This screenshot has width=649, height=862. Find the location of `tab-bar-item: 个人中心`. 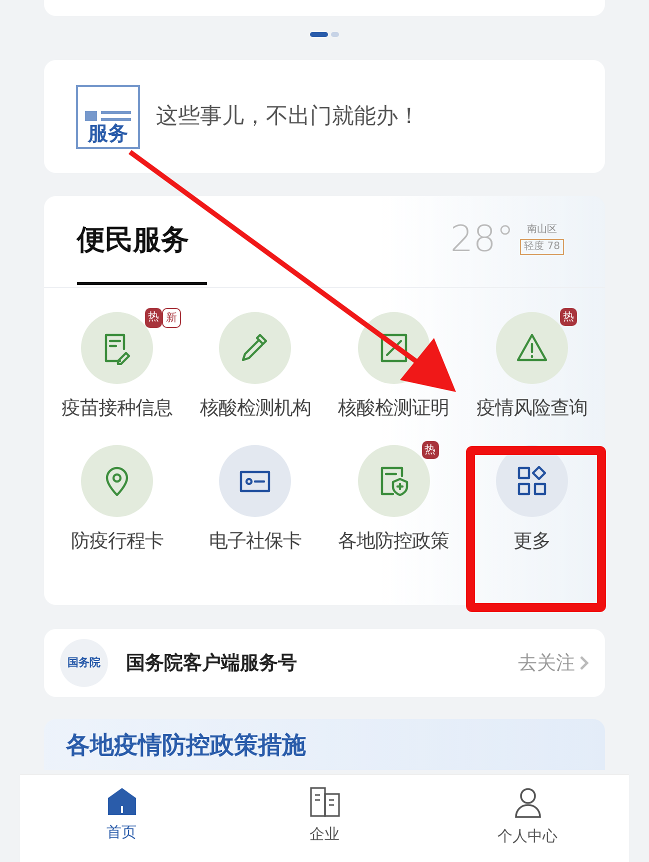

tab-bar-item: 个人中心 is located at coordinates (527, 818).